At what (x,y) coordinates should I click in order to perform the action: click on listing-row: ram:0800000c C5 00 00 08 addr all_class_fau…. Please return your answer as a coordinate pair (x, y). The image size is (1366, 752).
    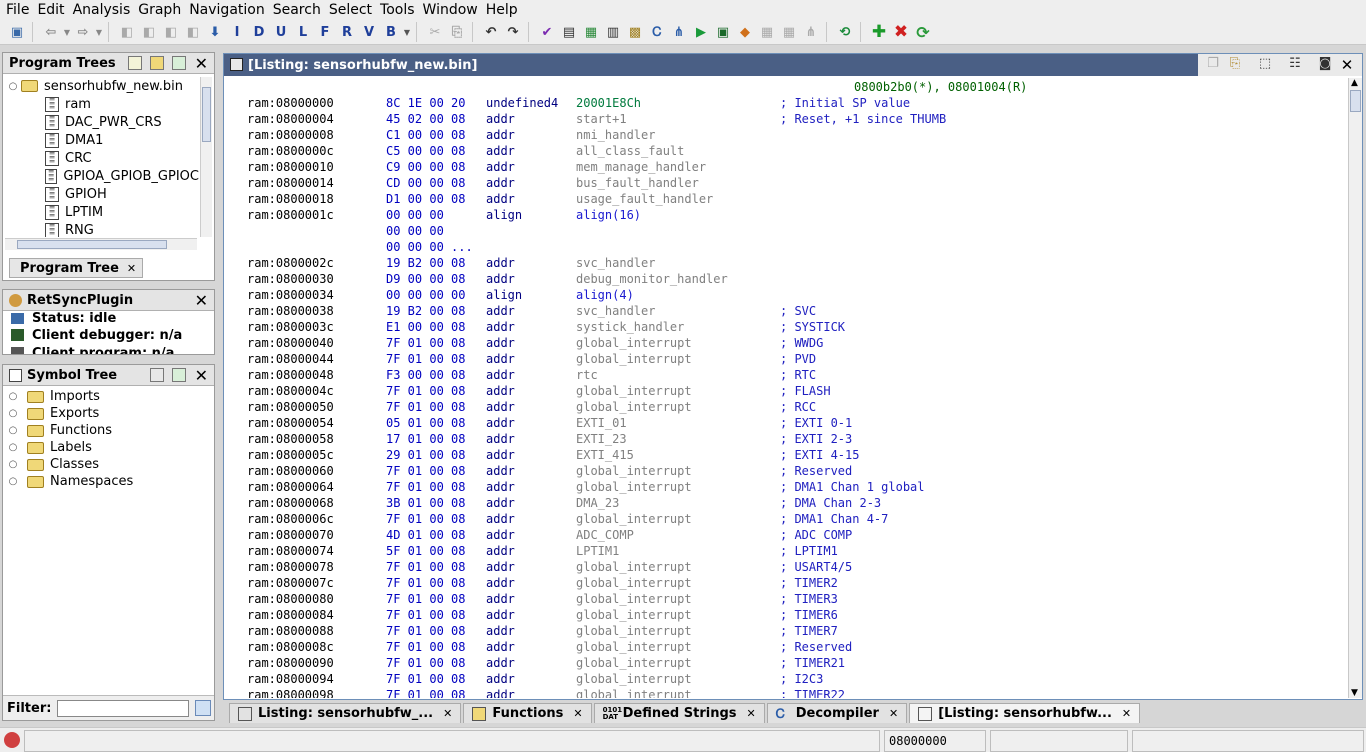
    Looking at the image, I should click on (786, 152).